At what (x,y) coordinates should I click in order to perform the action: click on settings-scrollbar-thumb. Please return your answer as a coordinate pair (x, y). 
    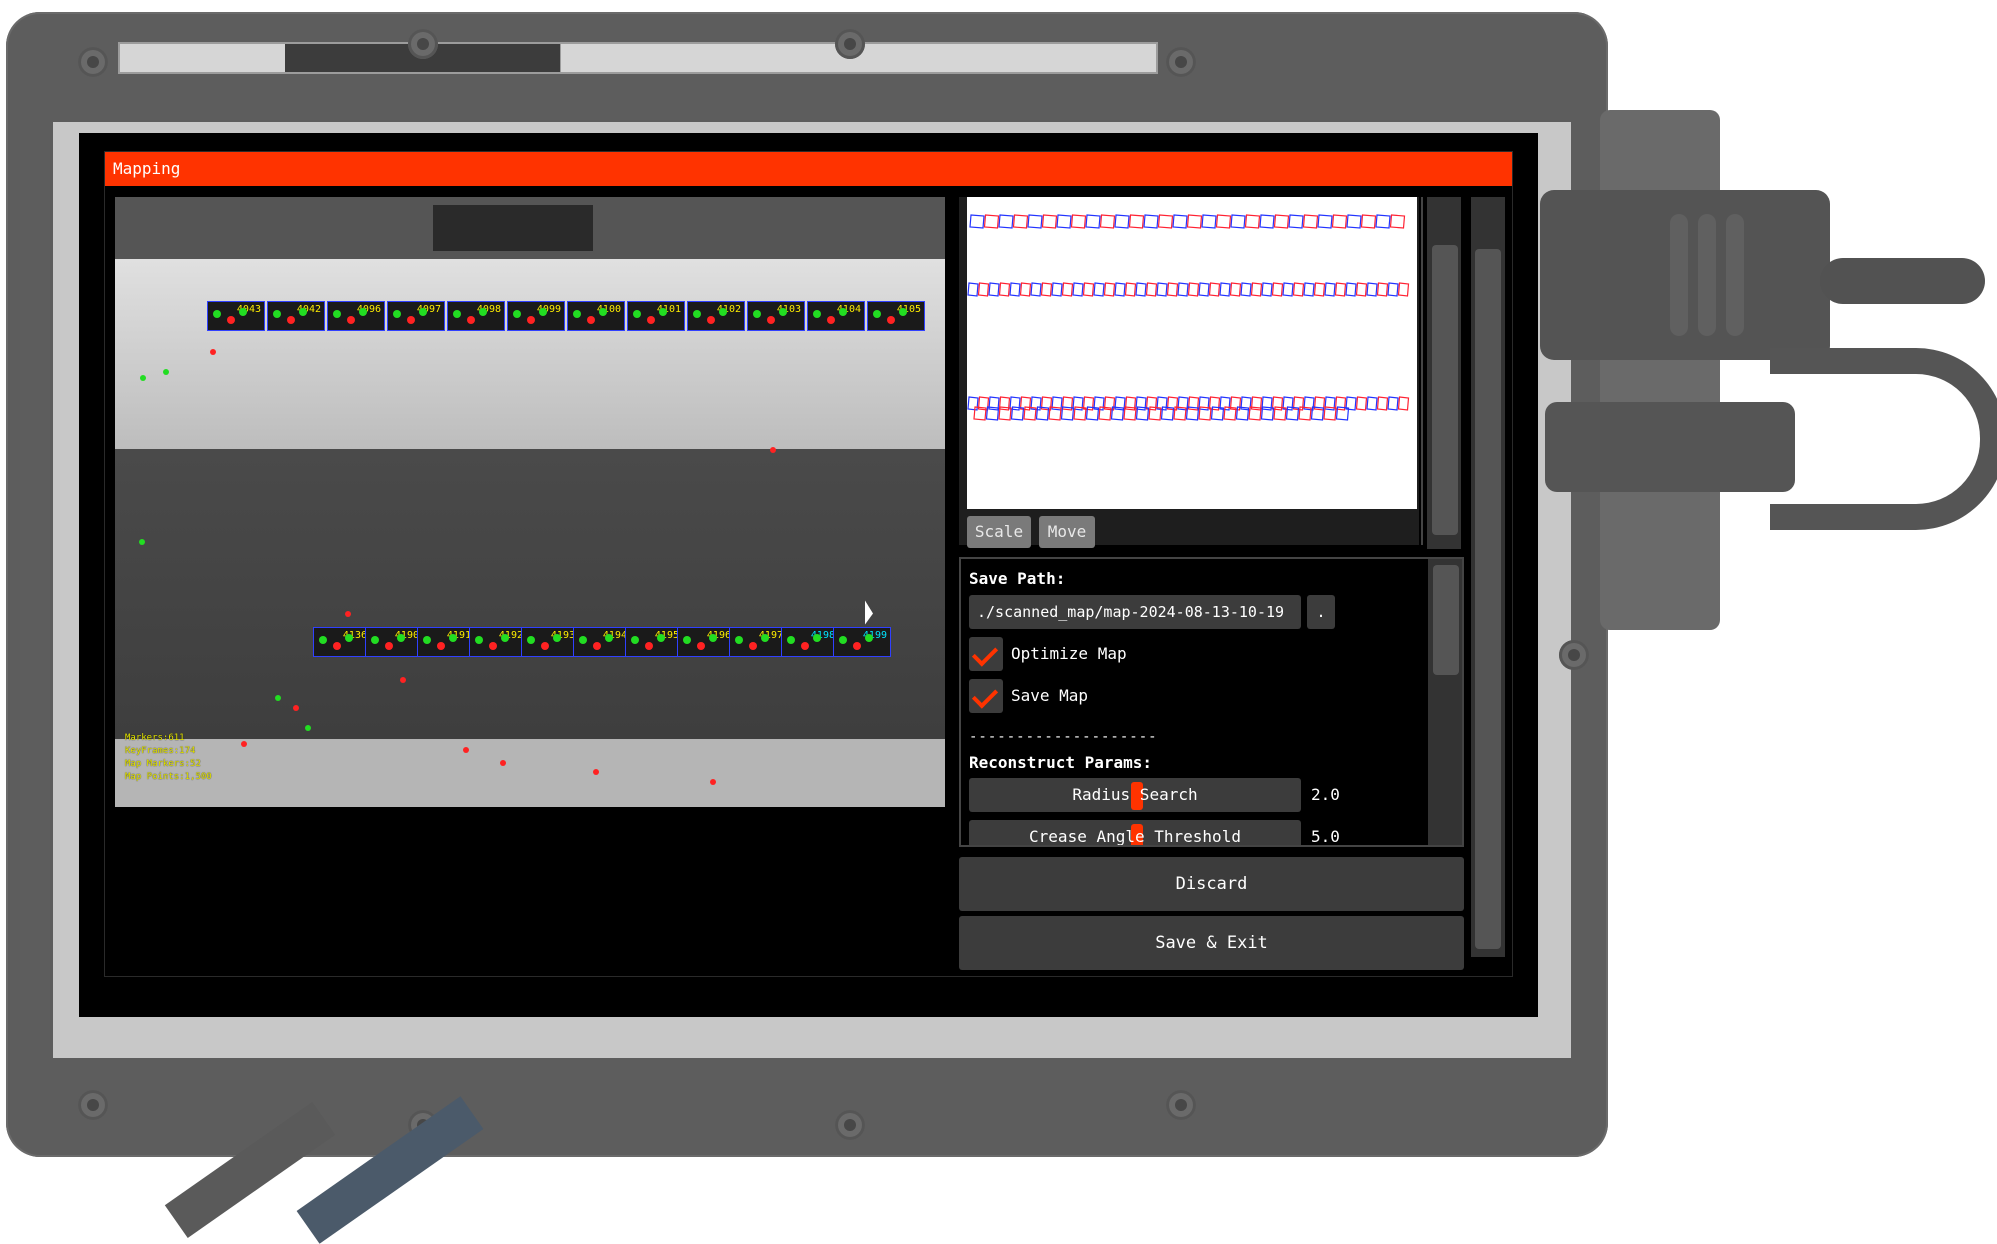
    Looking at the image, I should click on (1446, 620).